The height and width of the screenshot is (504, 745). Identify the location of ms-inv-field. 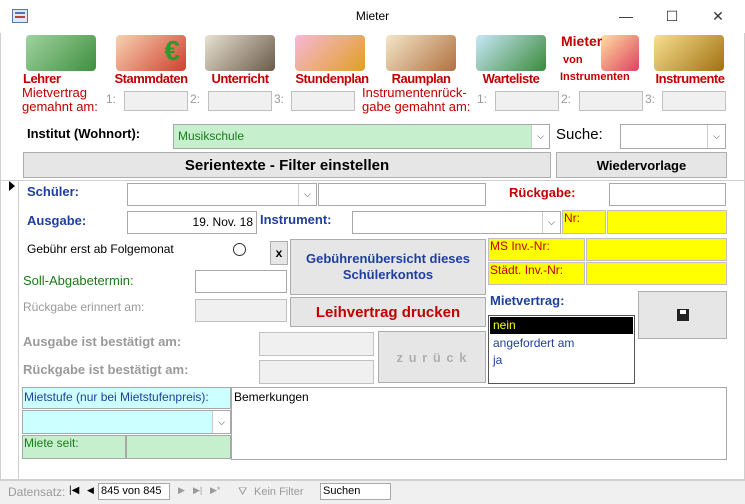
(656, 249).